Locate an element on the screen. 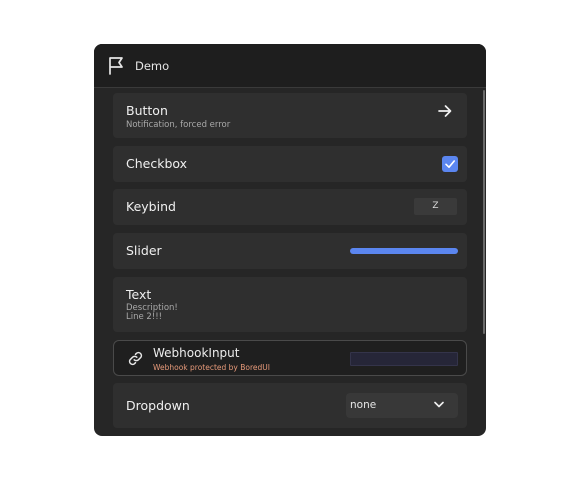 Image resolution: width=580 pixels, height=480 pixels. chevron-down-icon is located at coordinates (439, 404).